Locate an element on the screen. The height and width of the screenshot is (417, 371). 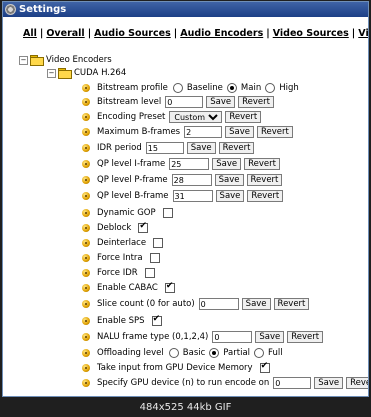
nav-video-sources: Video Sources is located at coordinates (311, 33).